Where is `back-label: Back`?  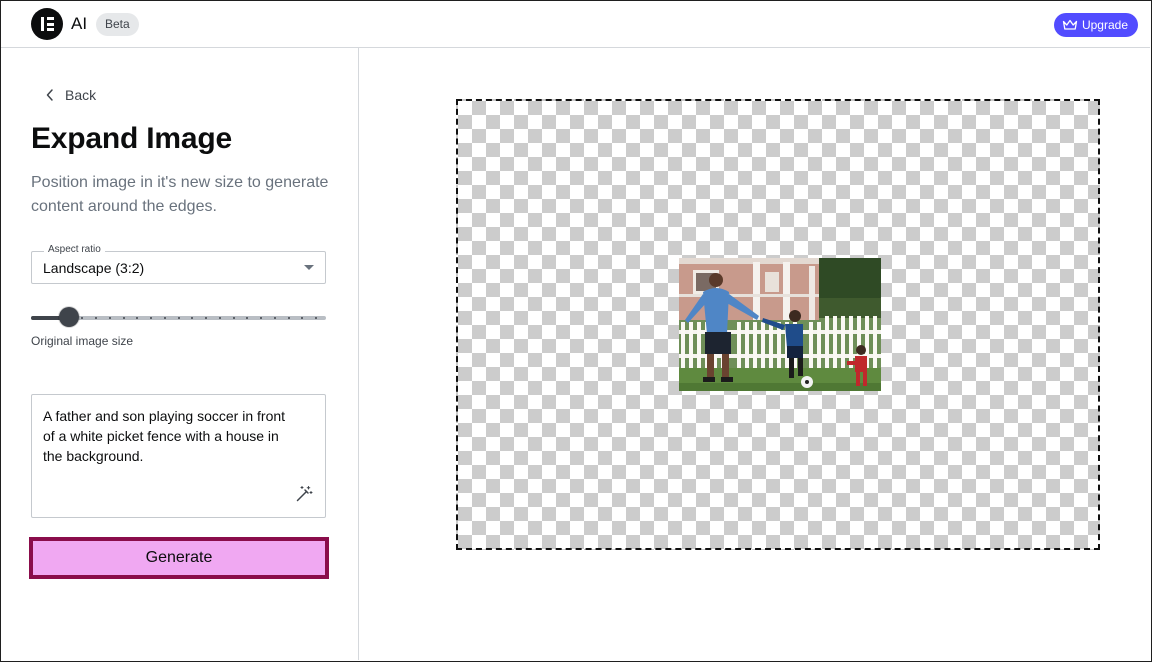
back-label: Back is located at coordinates (81, 95).